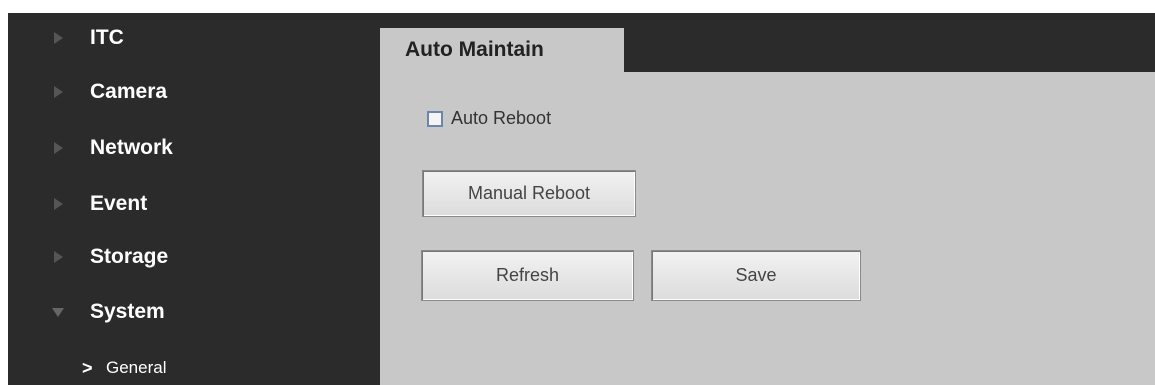  I want to click on manual-reboot-button: Manual Reboot, so click(529, 193).